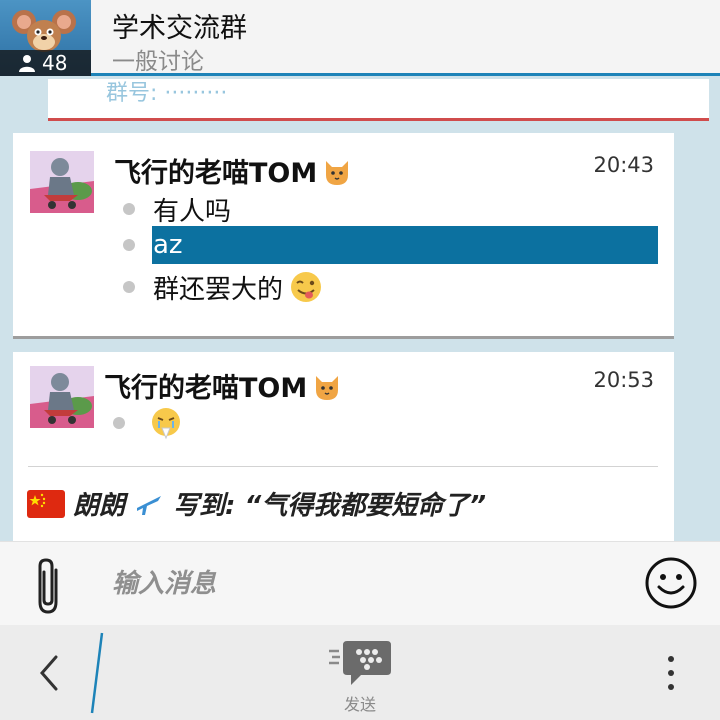  Describe the element at coordinates (623, 380) in the screenshot. I see `message-time: 20:53` at that location.